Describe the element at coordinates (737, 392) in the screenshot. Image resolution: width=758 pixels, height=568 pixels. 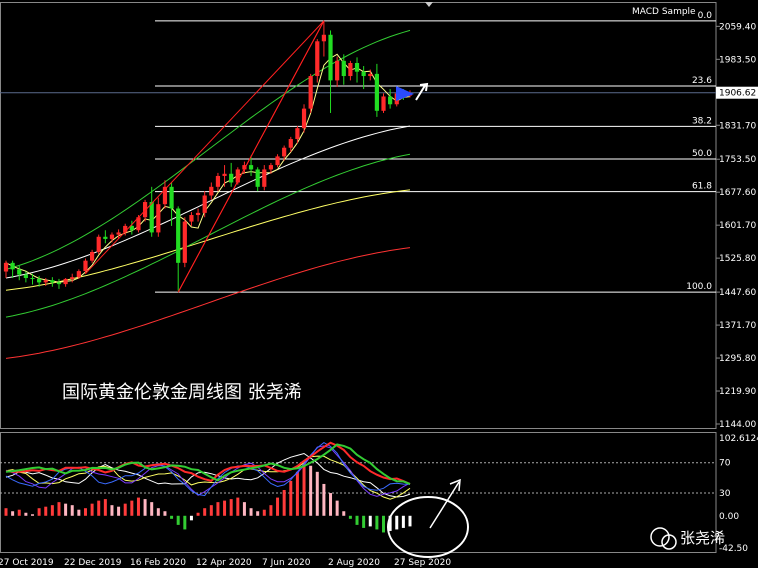
I see `price-tick-label: 1219.90` at that location.